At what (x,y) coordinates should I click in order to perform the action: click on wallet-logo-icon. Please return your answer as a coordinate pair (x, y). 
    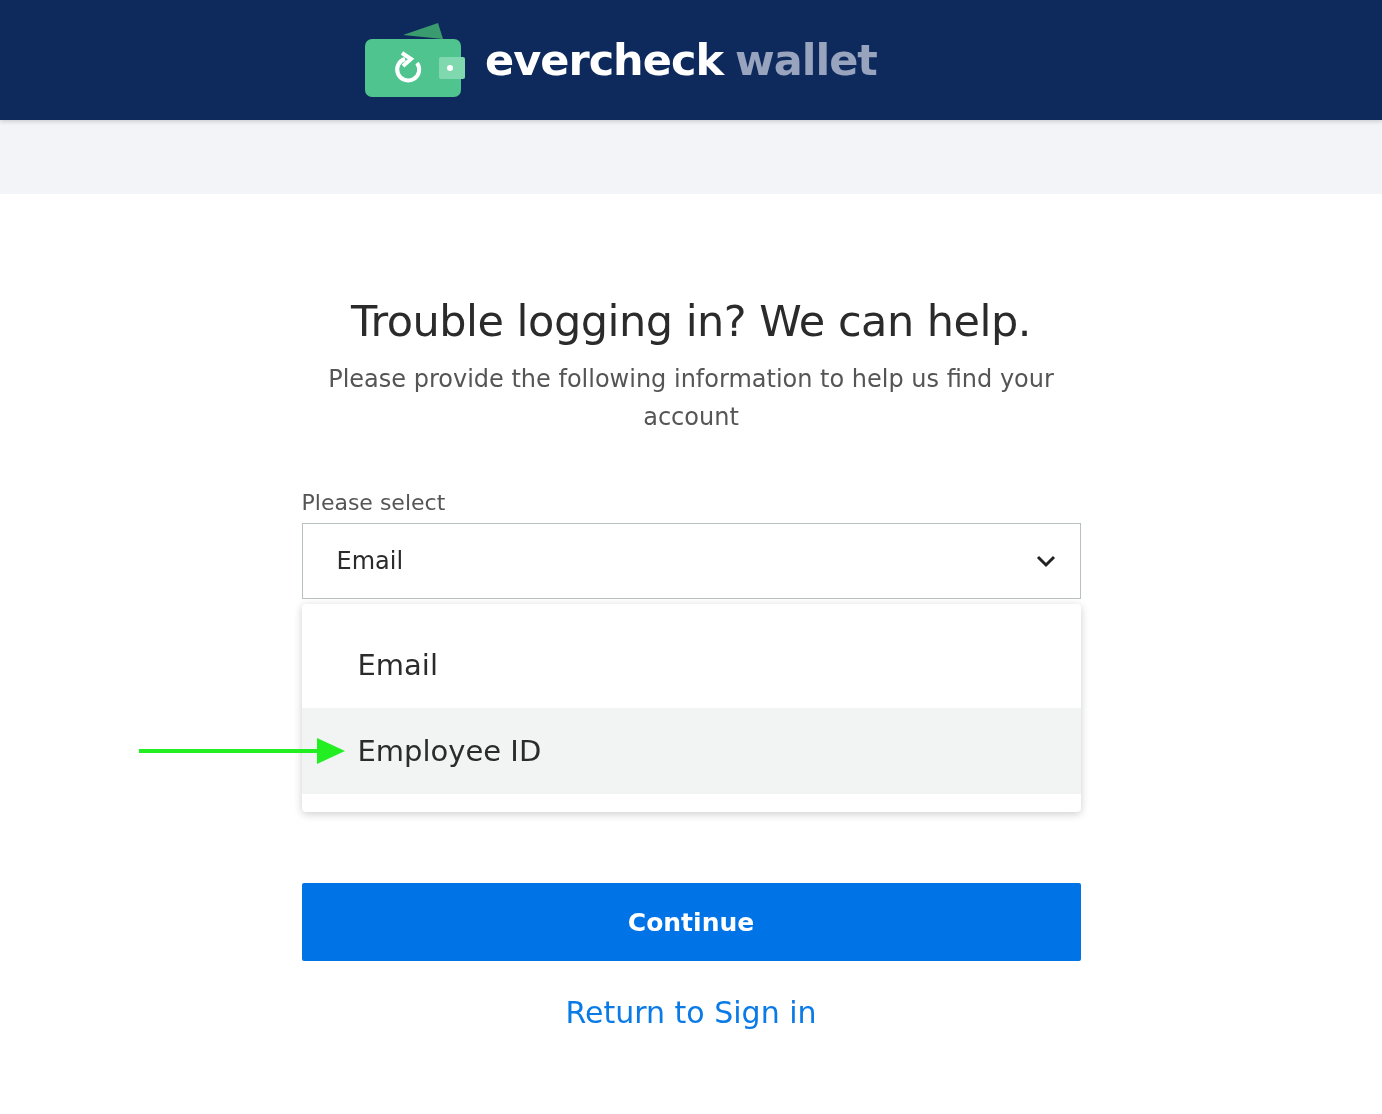
    Looking at the image, I should click on (415, 61).